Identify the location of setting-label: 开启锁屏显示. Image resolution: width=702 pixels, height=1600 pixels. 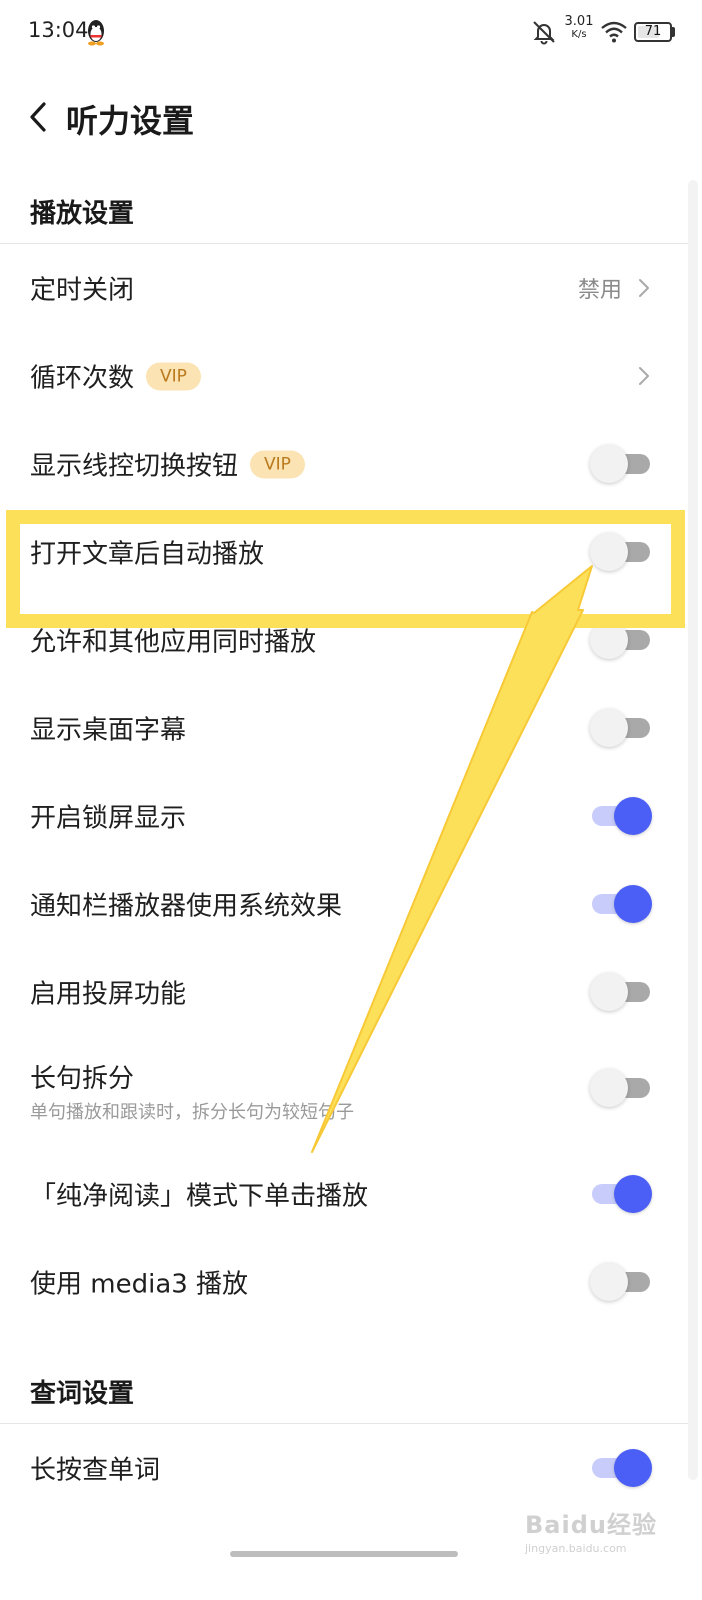
(108, 818).